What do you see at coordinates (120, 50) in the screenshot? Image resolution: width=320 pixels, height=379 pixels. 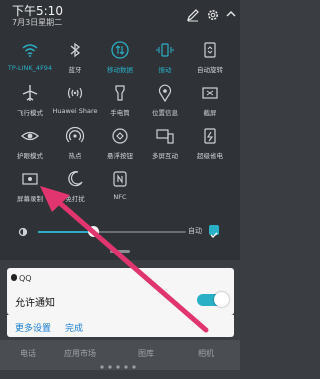 I see `mobile-data-icon` at bounding box center [120, 50].